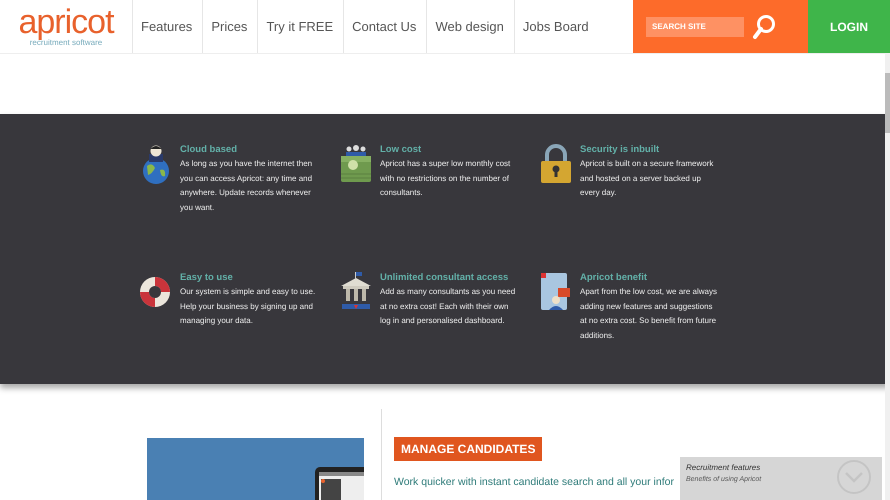 The width and height of the screenshot is (890, 500). Describe the element at coordinates (468, 449) in the screenshot. I see `section-heading: MANAGE CANDIDATES` at that location.